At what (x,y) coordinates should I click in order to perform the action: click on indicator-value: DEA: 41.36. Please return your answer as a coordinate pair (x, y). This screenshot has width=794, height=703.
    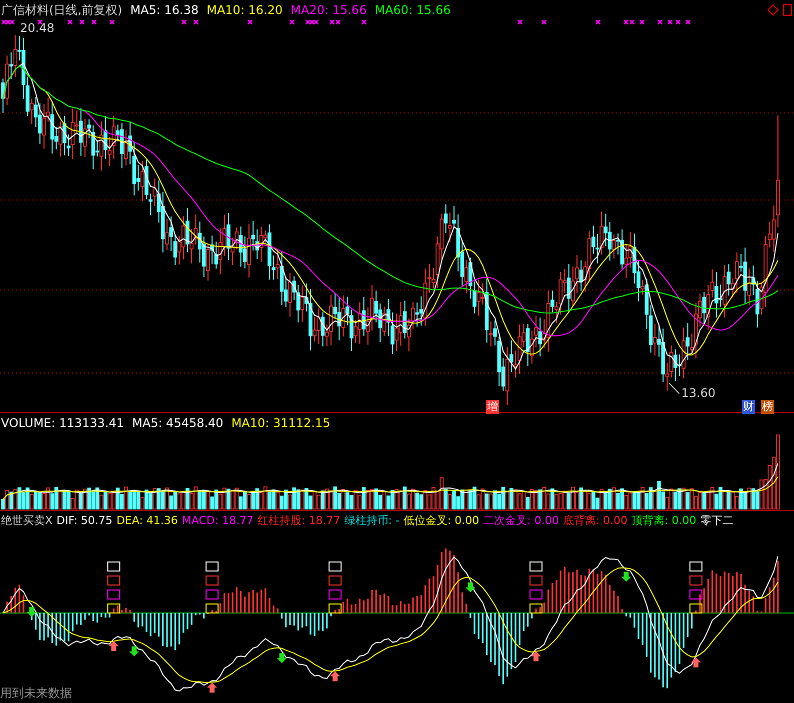
    Looking at the image, I should click on (147, 520).